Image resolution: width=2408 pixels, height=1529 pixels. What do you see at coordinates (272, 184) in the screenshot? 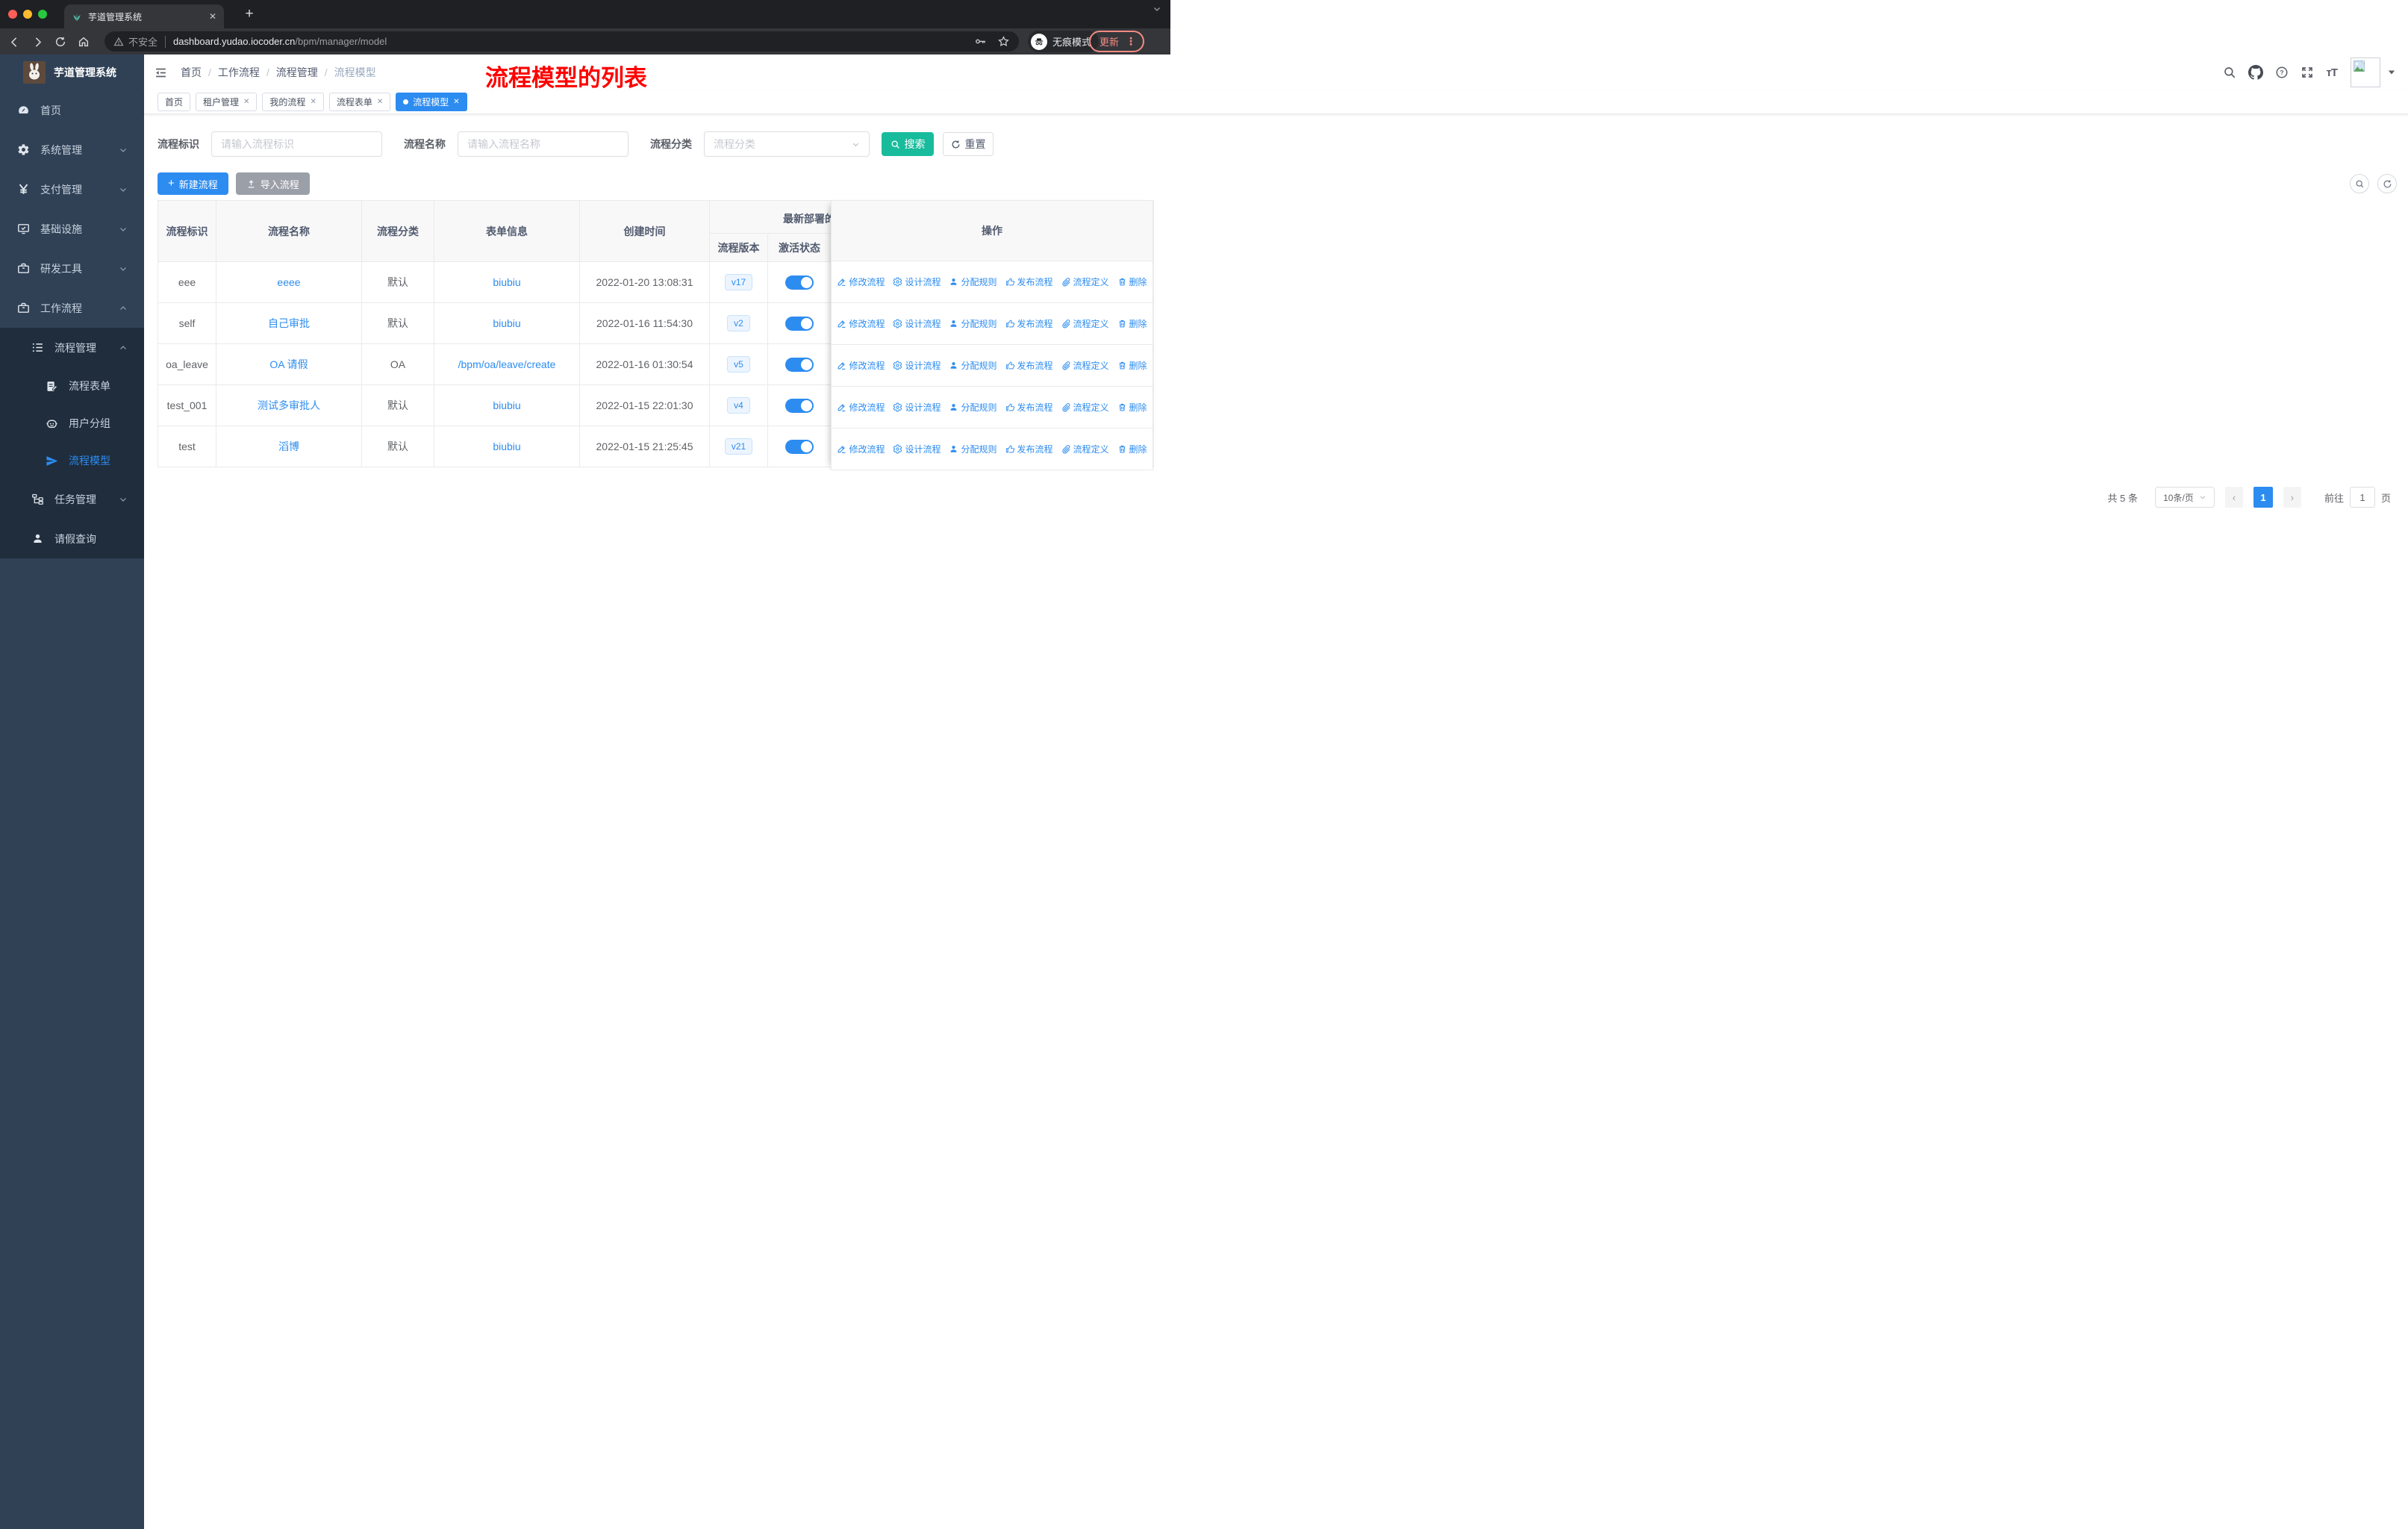
I see `import-process-button: 导入流程` at bounding box center [272, 184].